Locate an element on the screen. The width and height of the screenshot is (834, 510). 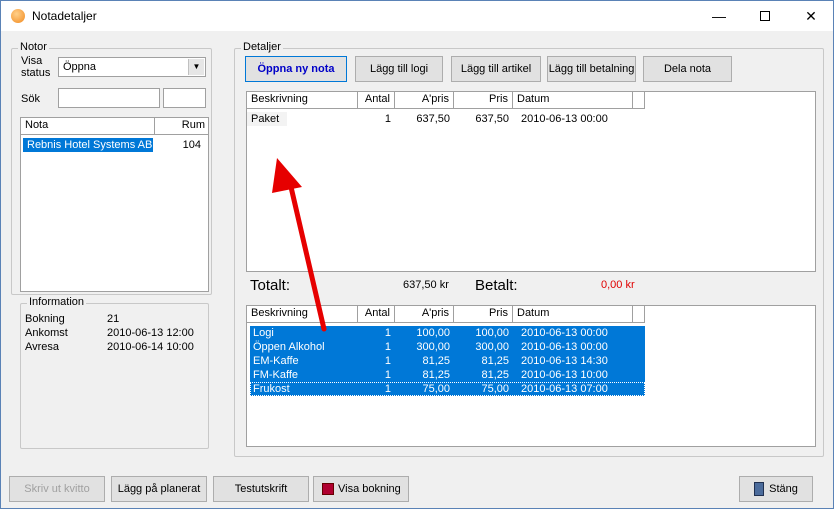
row4-pris: 81,25 is located at coordinates (495, 375).